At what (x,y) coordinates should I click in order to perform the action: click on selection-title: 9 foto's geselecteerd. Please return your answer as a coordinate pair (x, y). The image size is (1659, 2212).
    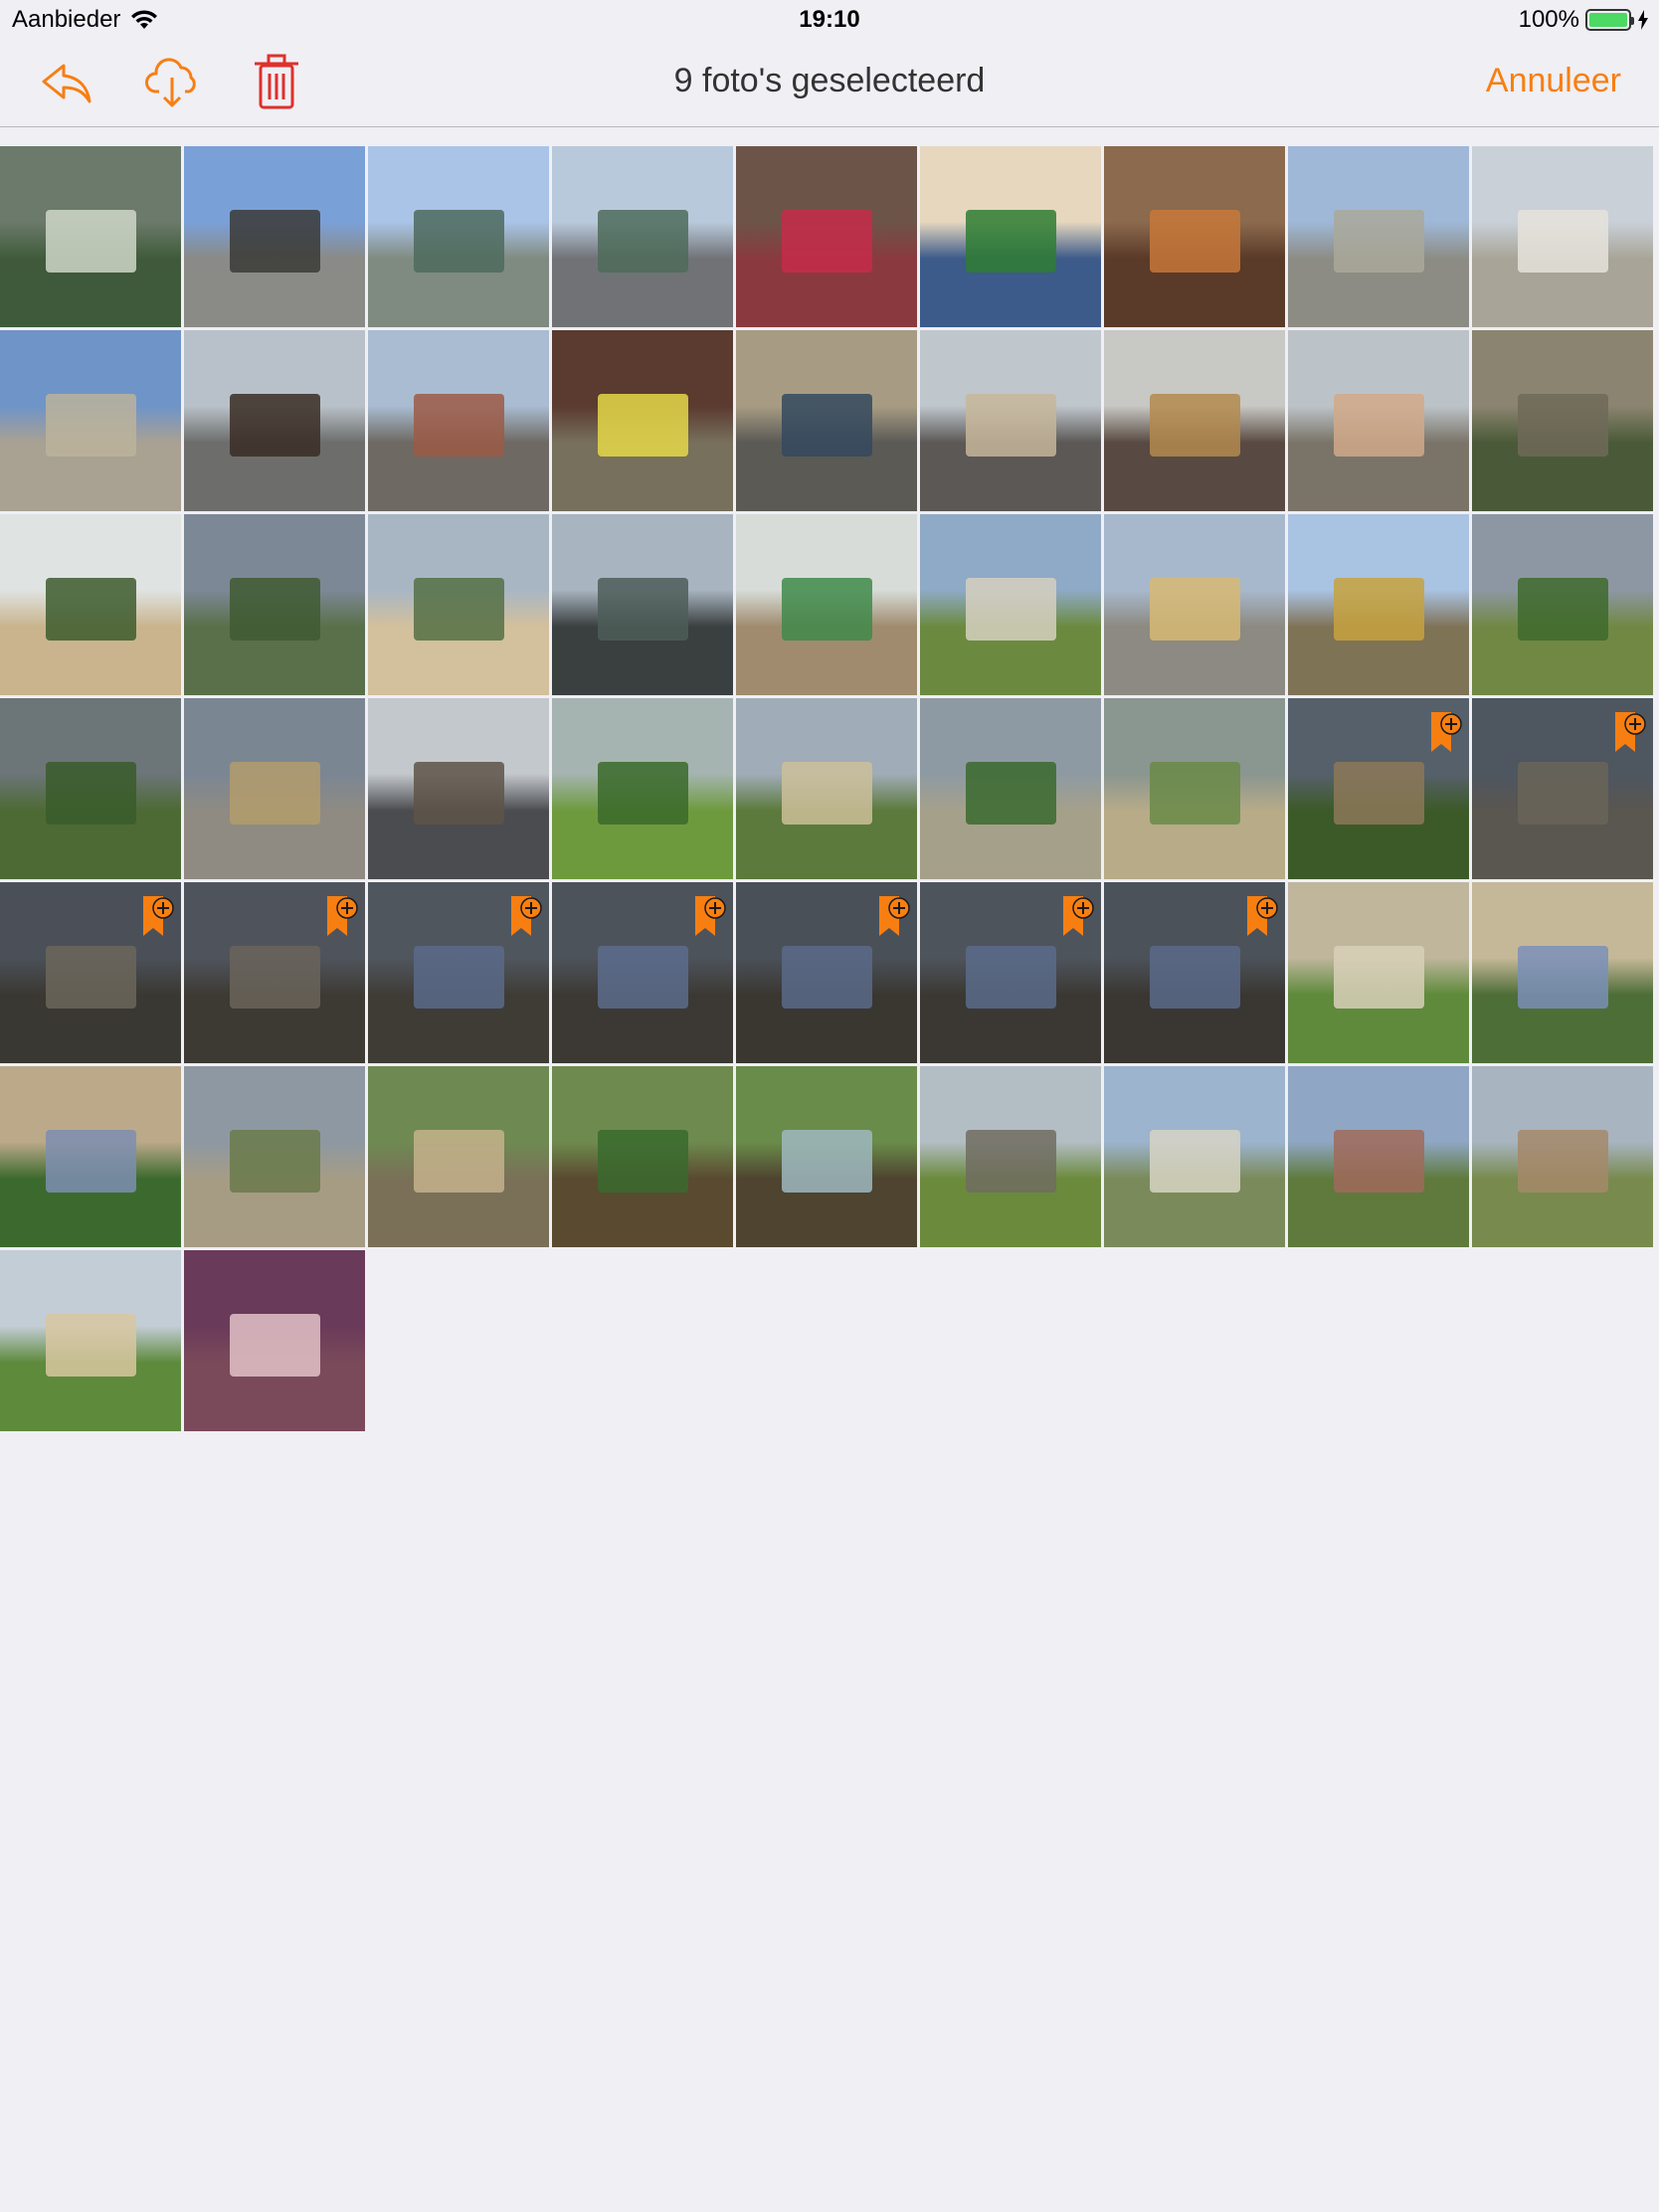
    Looking at the image, I should click on (829, 80).